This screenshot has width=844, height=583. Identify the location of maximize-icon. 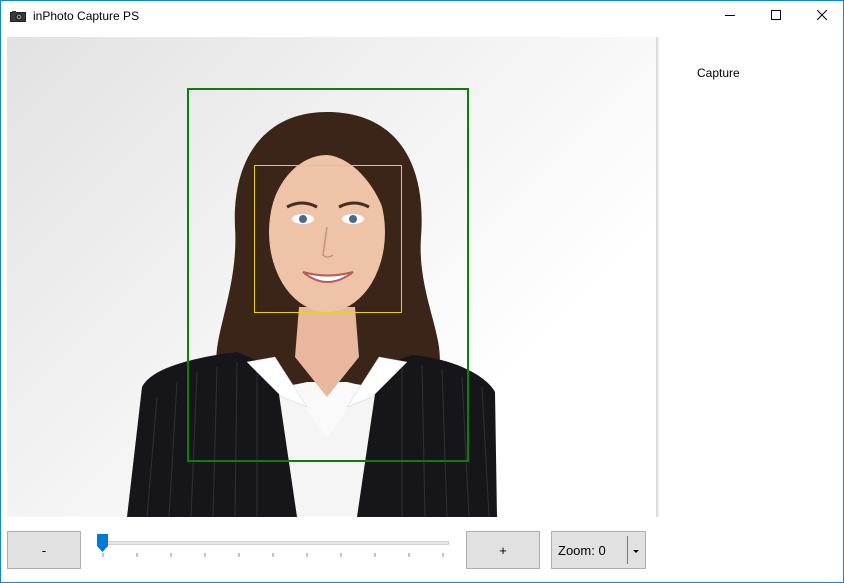
(776, 16).